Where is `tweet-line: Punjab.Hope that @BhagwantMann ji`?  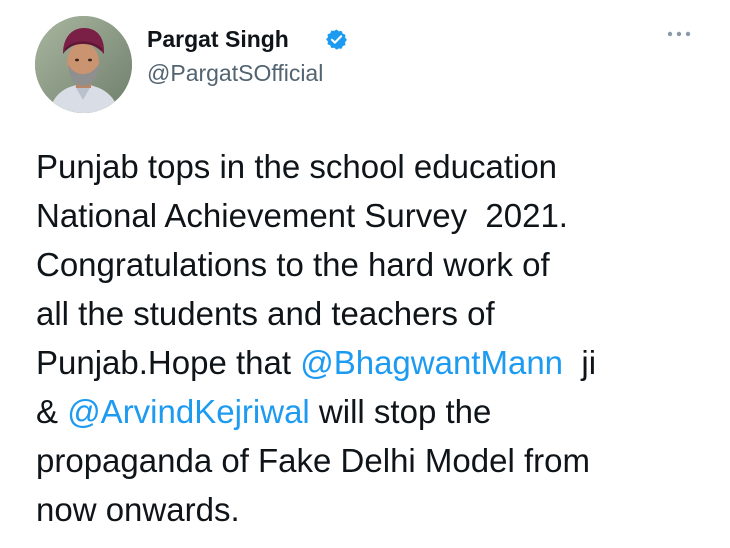
tweet-line: Punjab.Hope that @BhagwantMann ji is located at coordinates (376, 362).